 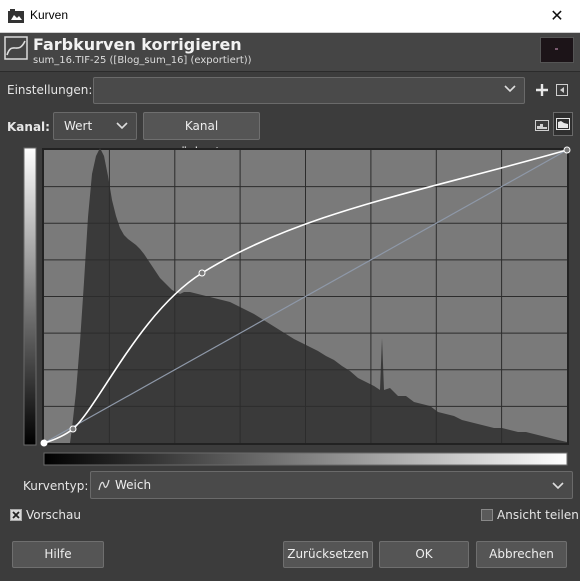 I want to click on check-icon, so click(x=16, y=515).